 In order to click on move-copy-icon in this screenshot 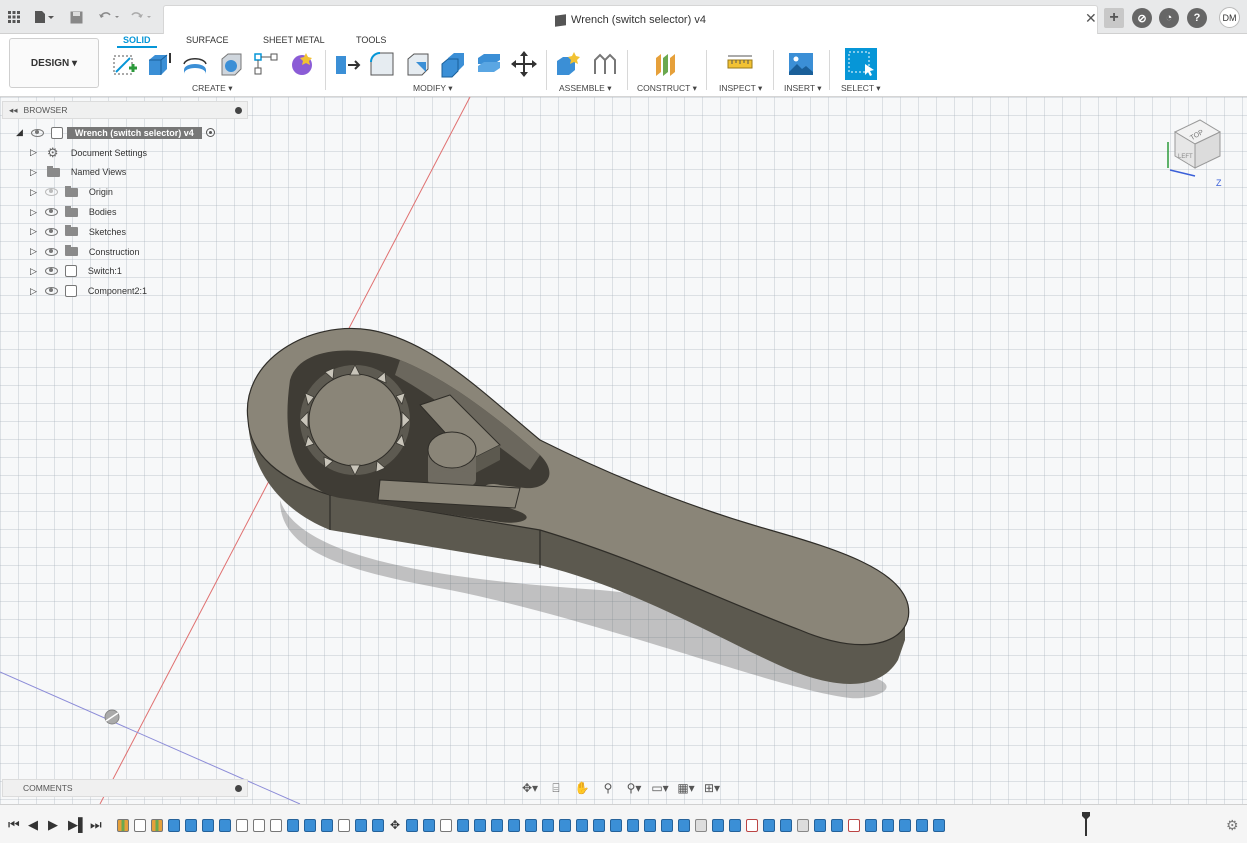, I will do `click(524, 64)`.